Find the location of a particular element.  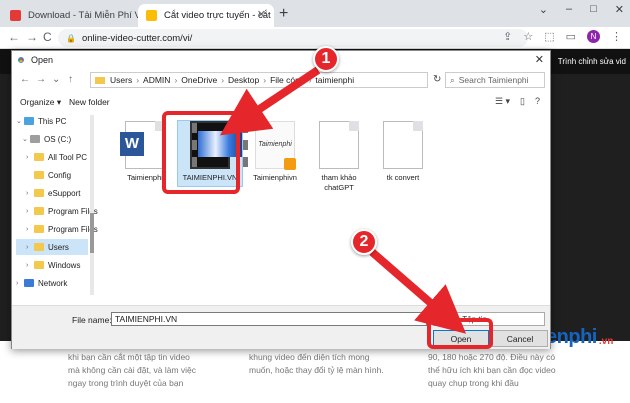

image-file-icon: Taimienphi is located at coordinates (275, 145).